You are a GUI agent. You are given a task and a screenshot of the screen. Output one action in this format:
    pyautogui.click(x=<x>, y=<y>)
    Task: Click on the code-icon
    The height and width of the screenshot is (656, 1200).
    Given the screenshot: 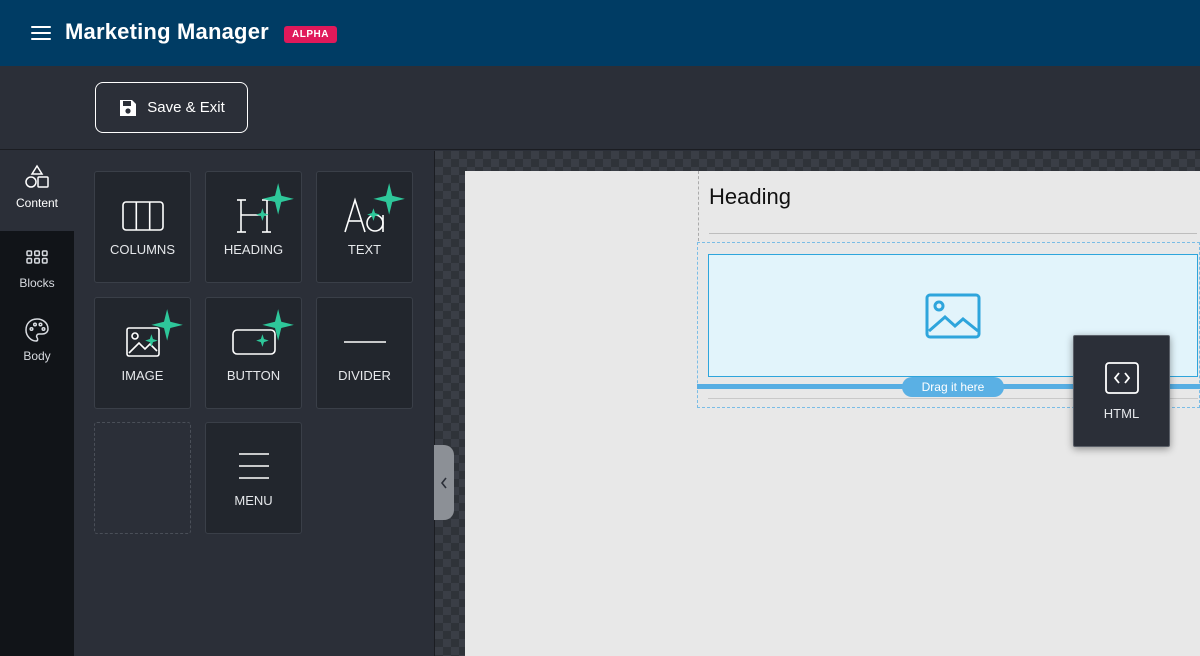 What is the action you would take?
    pyautogui.click(x=1122, y=378)
    